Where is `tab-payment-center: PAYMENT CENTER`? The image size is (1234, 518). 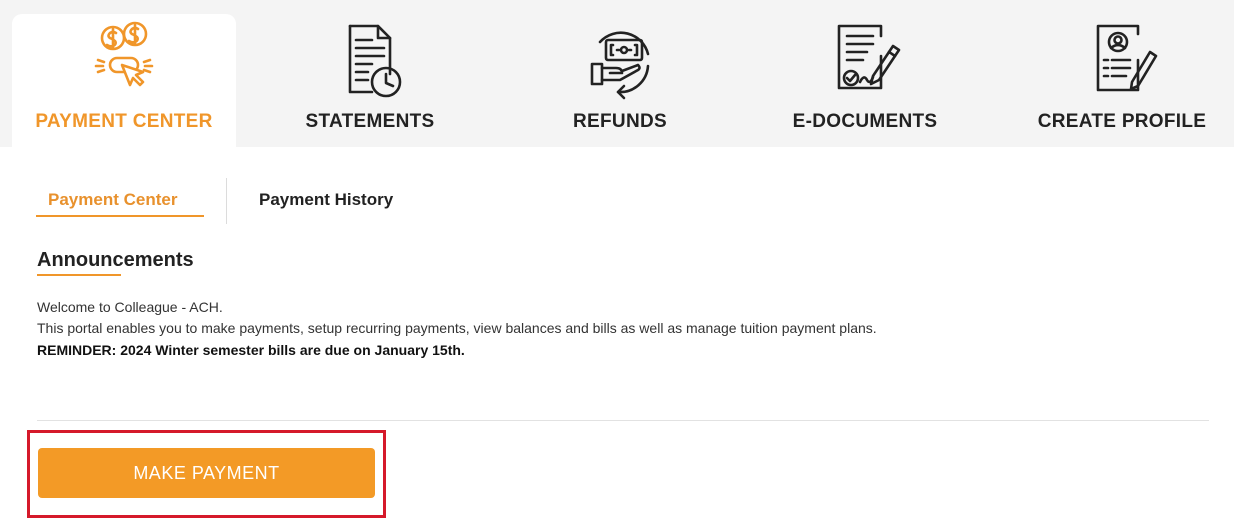 tab-payment-center: PAYMENT CENTER is located at coordinates (124, 80).